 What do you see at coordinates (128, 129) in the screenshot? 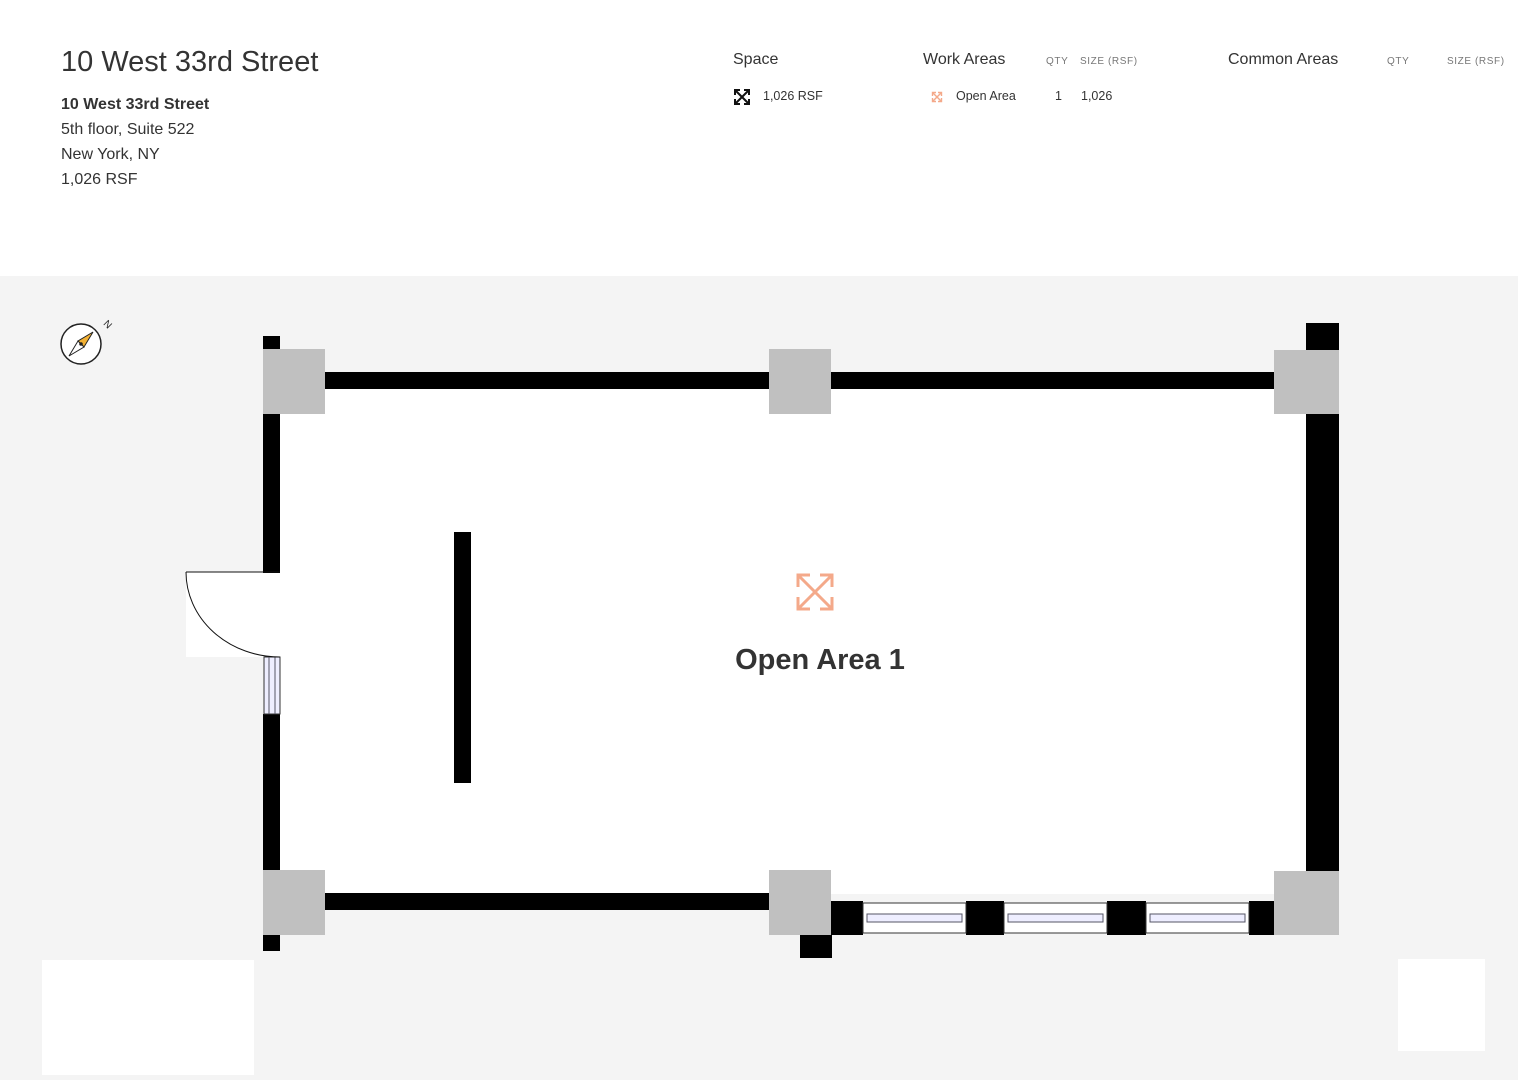
I see `address-line-1: 5th floor, Suite 522` at bounding box center [128, 129].